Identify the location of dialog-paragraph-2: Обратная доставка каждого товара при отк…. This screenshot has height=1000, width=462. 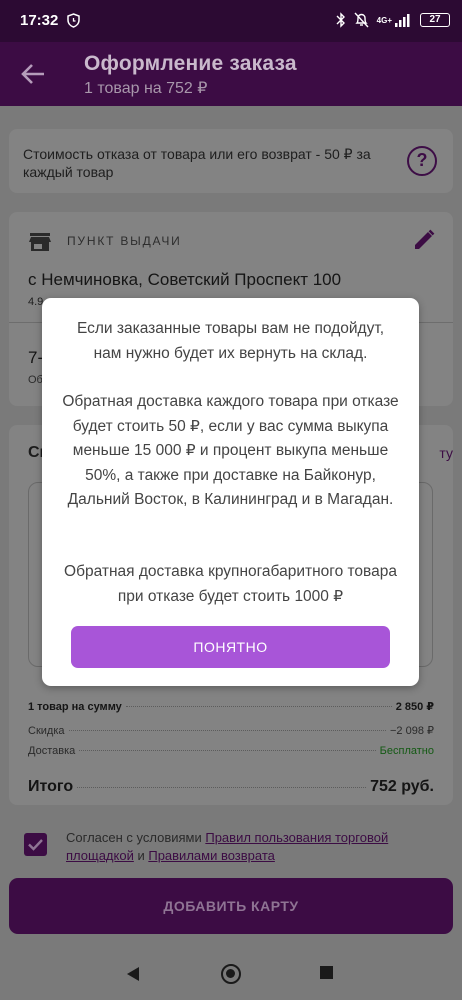
(230, 450).